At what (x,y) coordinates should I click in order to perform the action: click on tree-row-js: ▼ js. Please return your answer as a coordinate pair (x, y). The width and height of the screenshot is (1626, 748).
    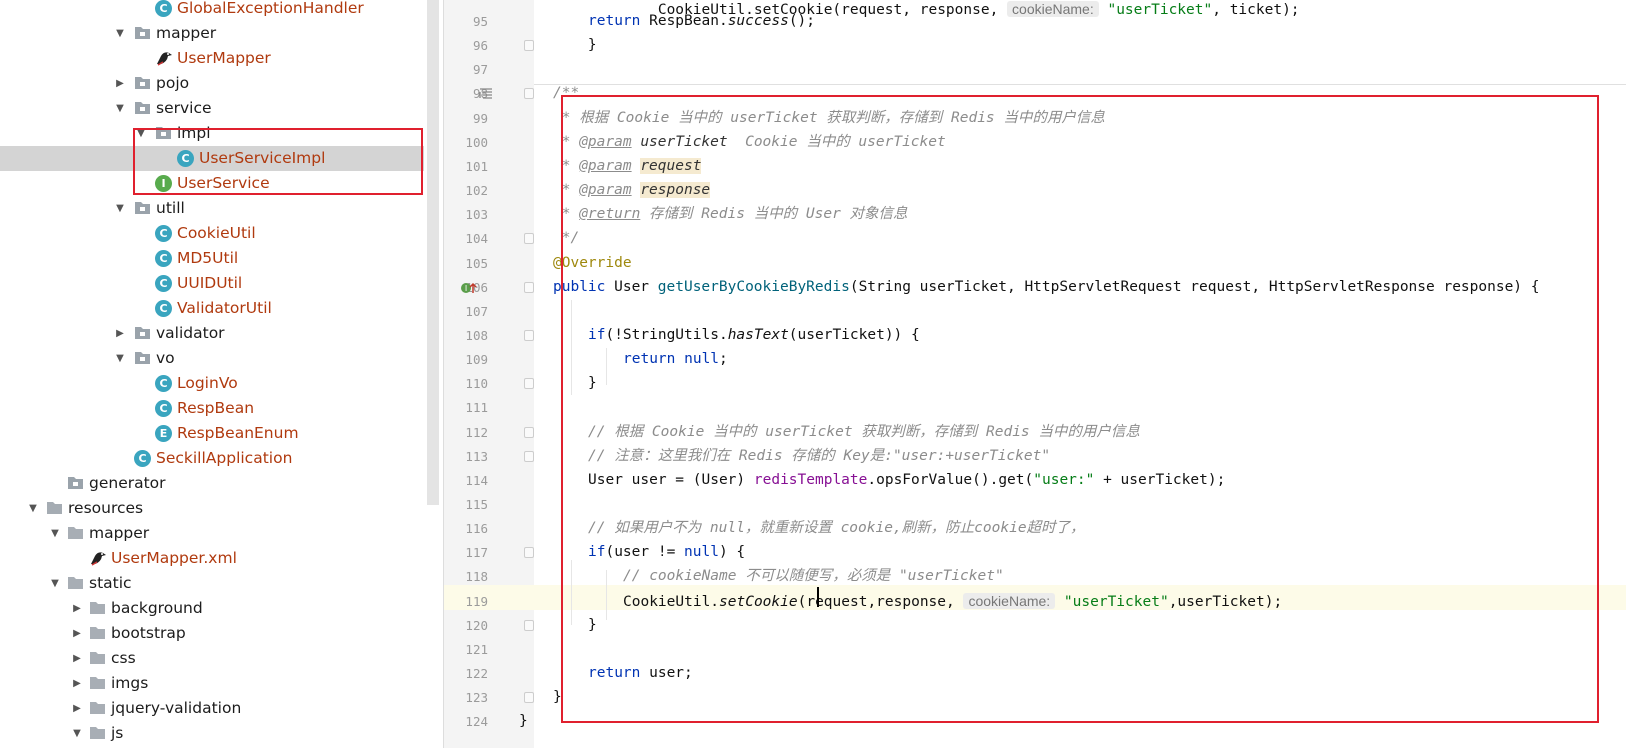
    Looking at the image, I should click on (212, 733).